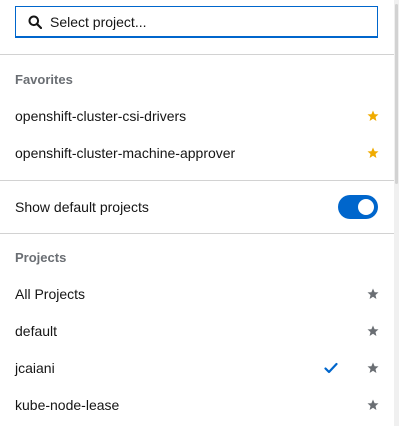  Describe the element at coordinates (197, 115) in the screenshot. I see `favorite-item: openshift-cluster-csi-drivers` at that location.